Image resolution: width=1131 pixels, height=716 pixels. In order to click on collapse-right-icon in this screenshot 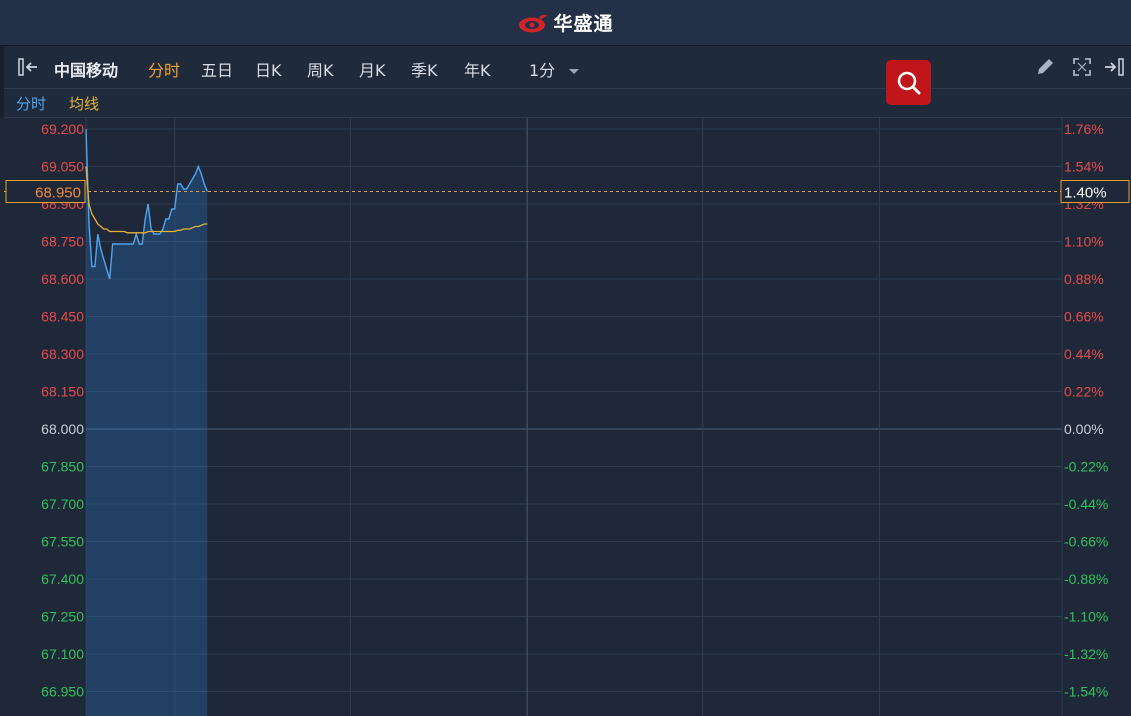, I will do `click(1116, 69)`.